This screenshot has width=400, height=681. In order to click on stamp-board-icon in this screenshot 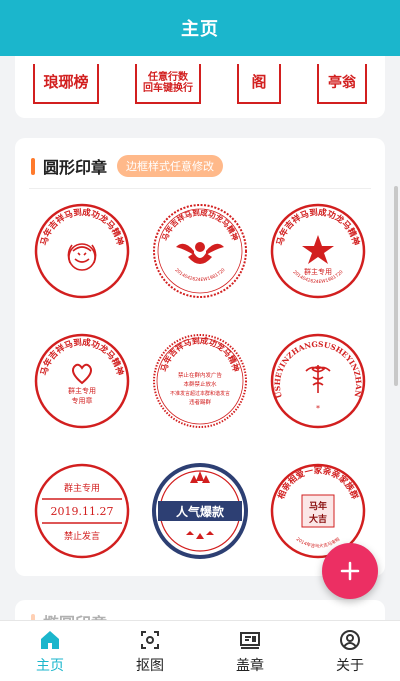, I will do `click(250, 640)`.